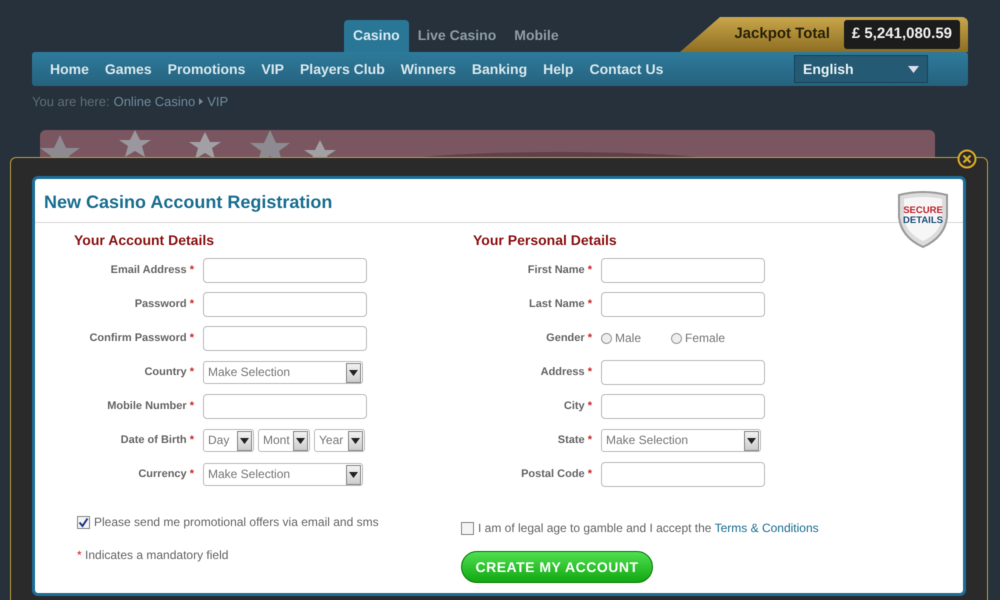  Describe the element at coordinates (536, 36) in the screenshot. I see `top-tab: Mobile` at that location.